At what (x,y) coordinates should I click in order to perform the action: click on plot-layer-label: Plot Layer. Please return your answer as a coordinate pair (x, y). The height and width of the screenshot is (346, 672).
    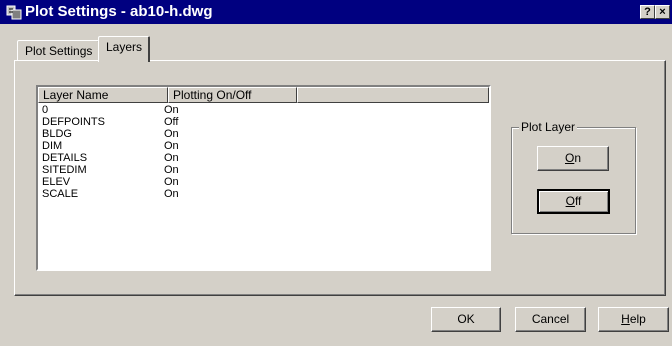
    Looking at the image, I should click on (548, 127).